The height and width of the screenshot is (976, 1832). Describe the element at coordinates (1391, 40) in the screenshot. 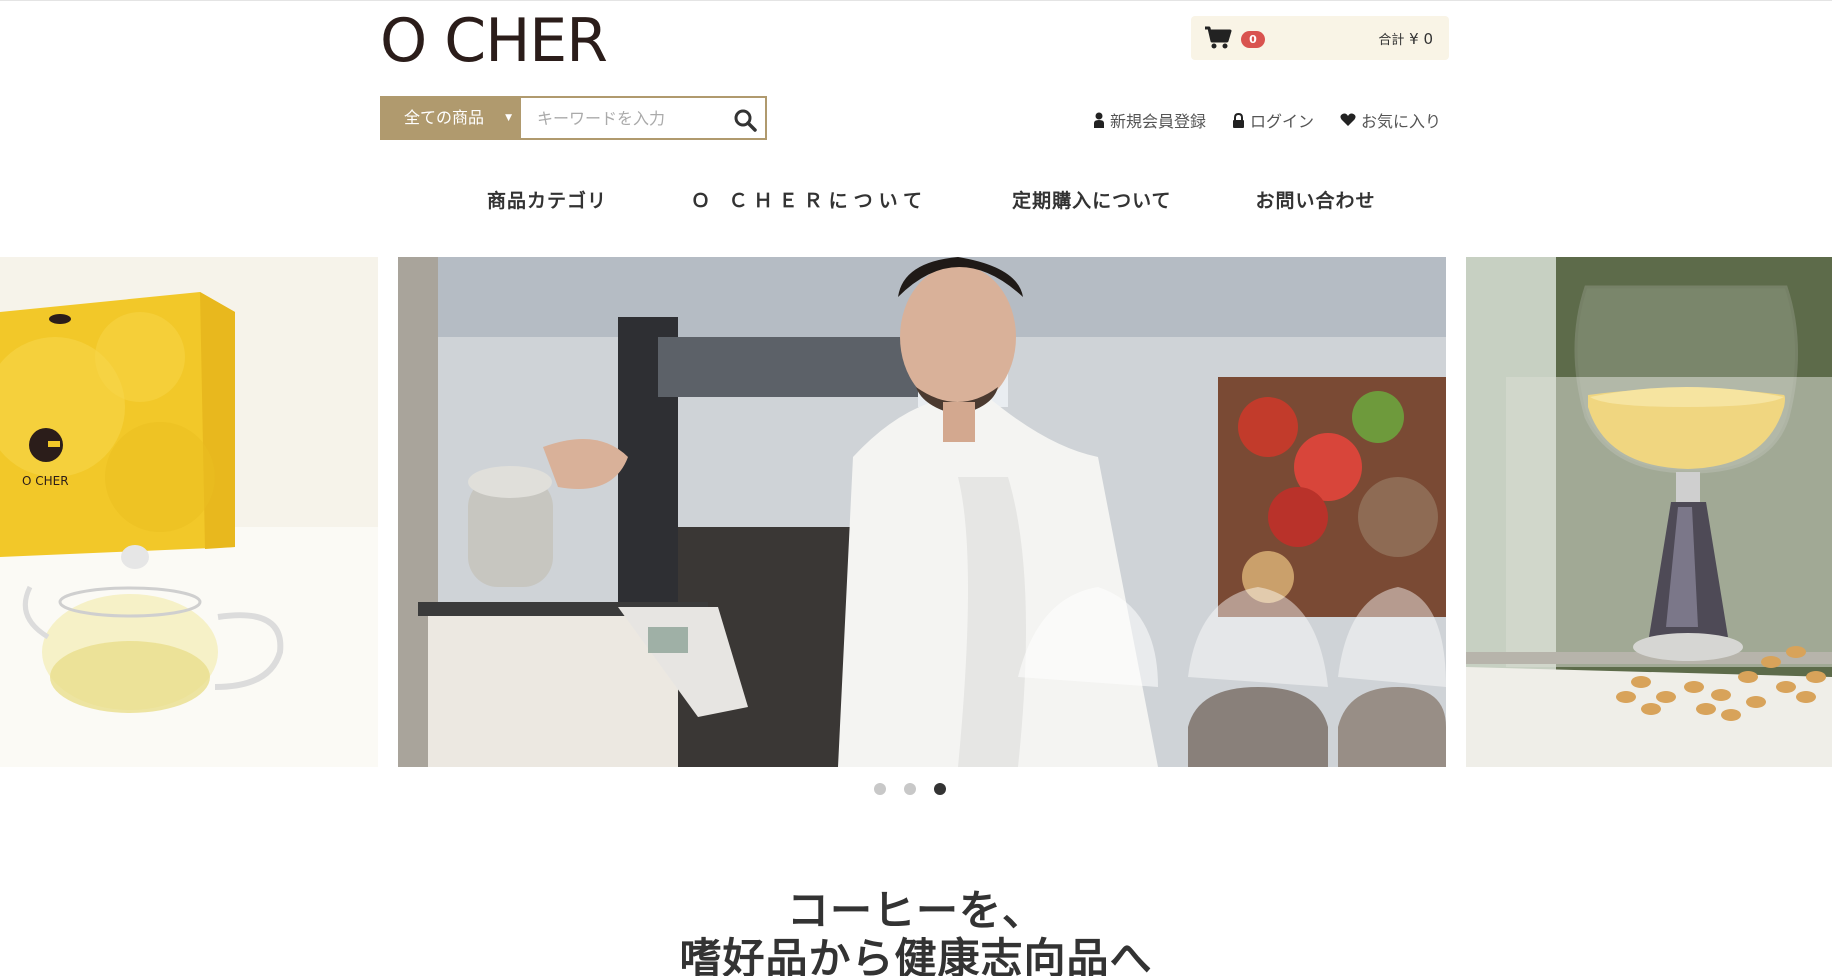

I see `cart-total-label: 合計` at that location.